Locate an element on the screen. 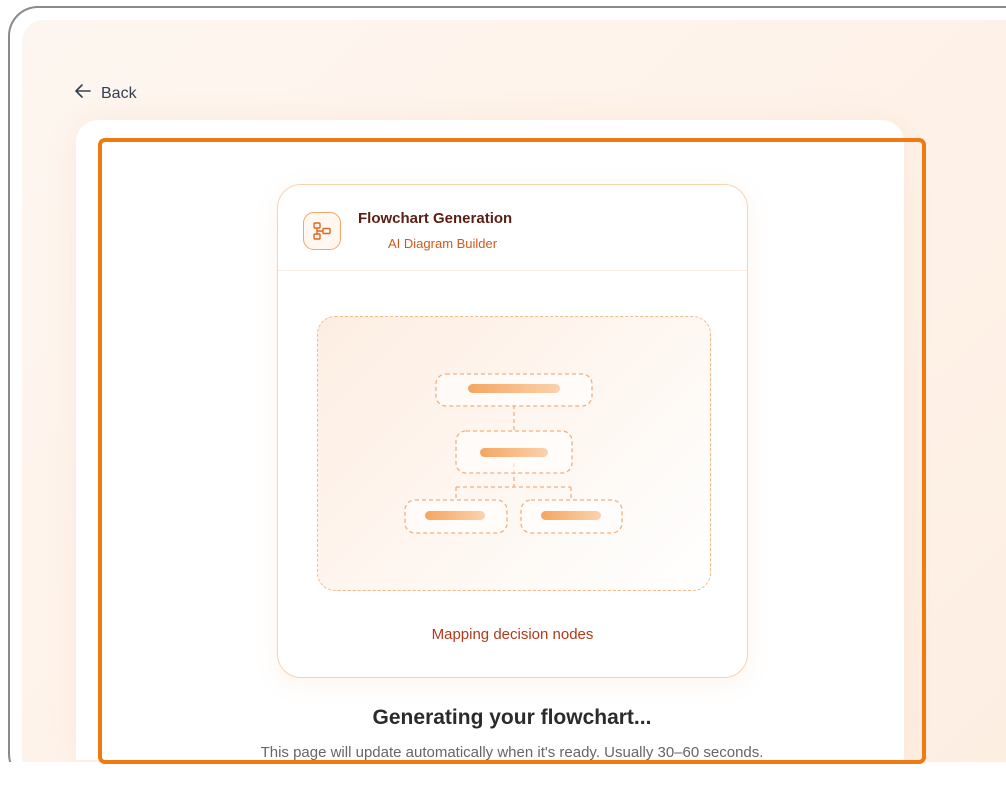  back-label: Back is located at coordinates (119, 93).